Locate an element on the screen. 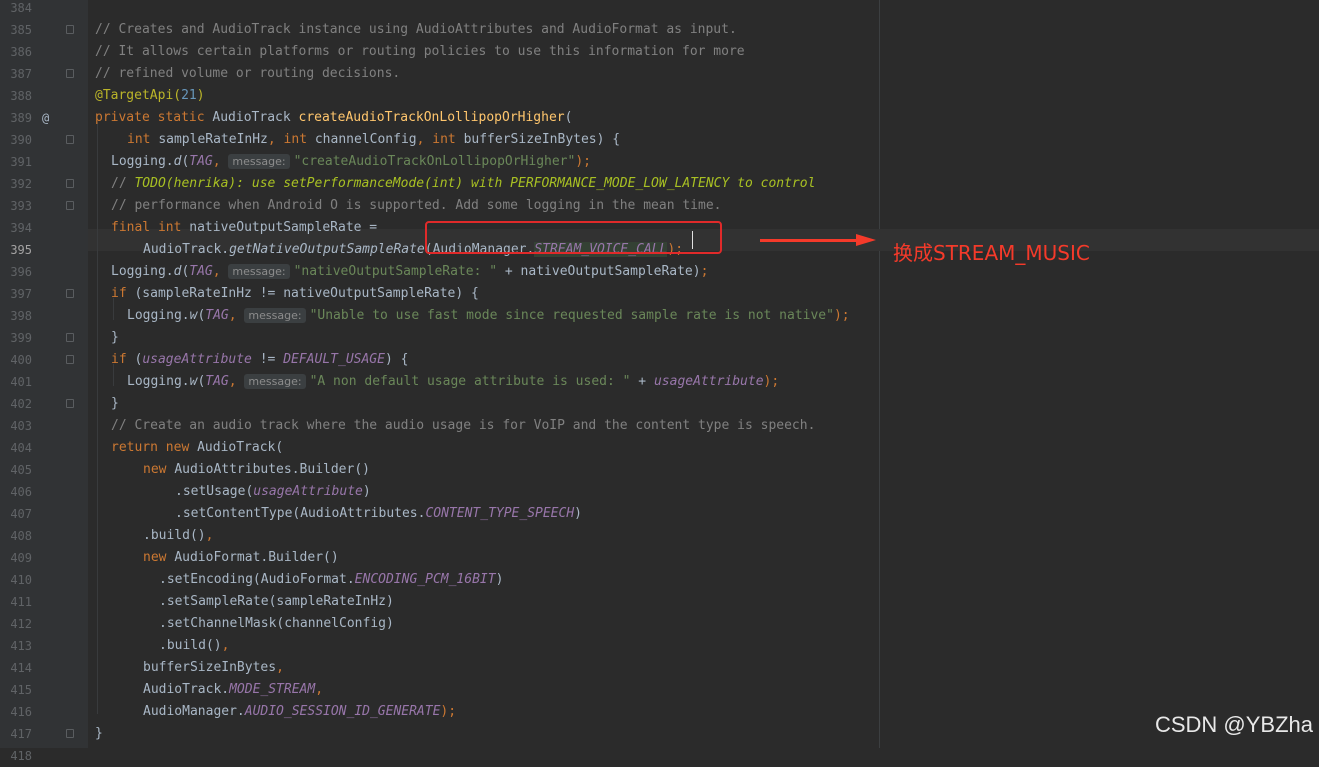 The width and height of the screenshot is (1319, 767). code-text: AudioTrack.MODE_STREAM, is located at coordinates (233, 690).